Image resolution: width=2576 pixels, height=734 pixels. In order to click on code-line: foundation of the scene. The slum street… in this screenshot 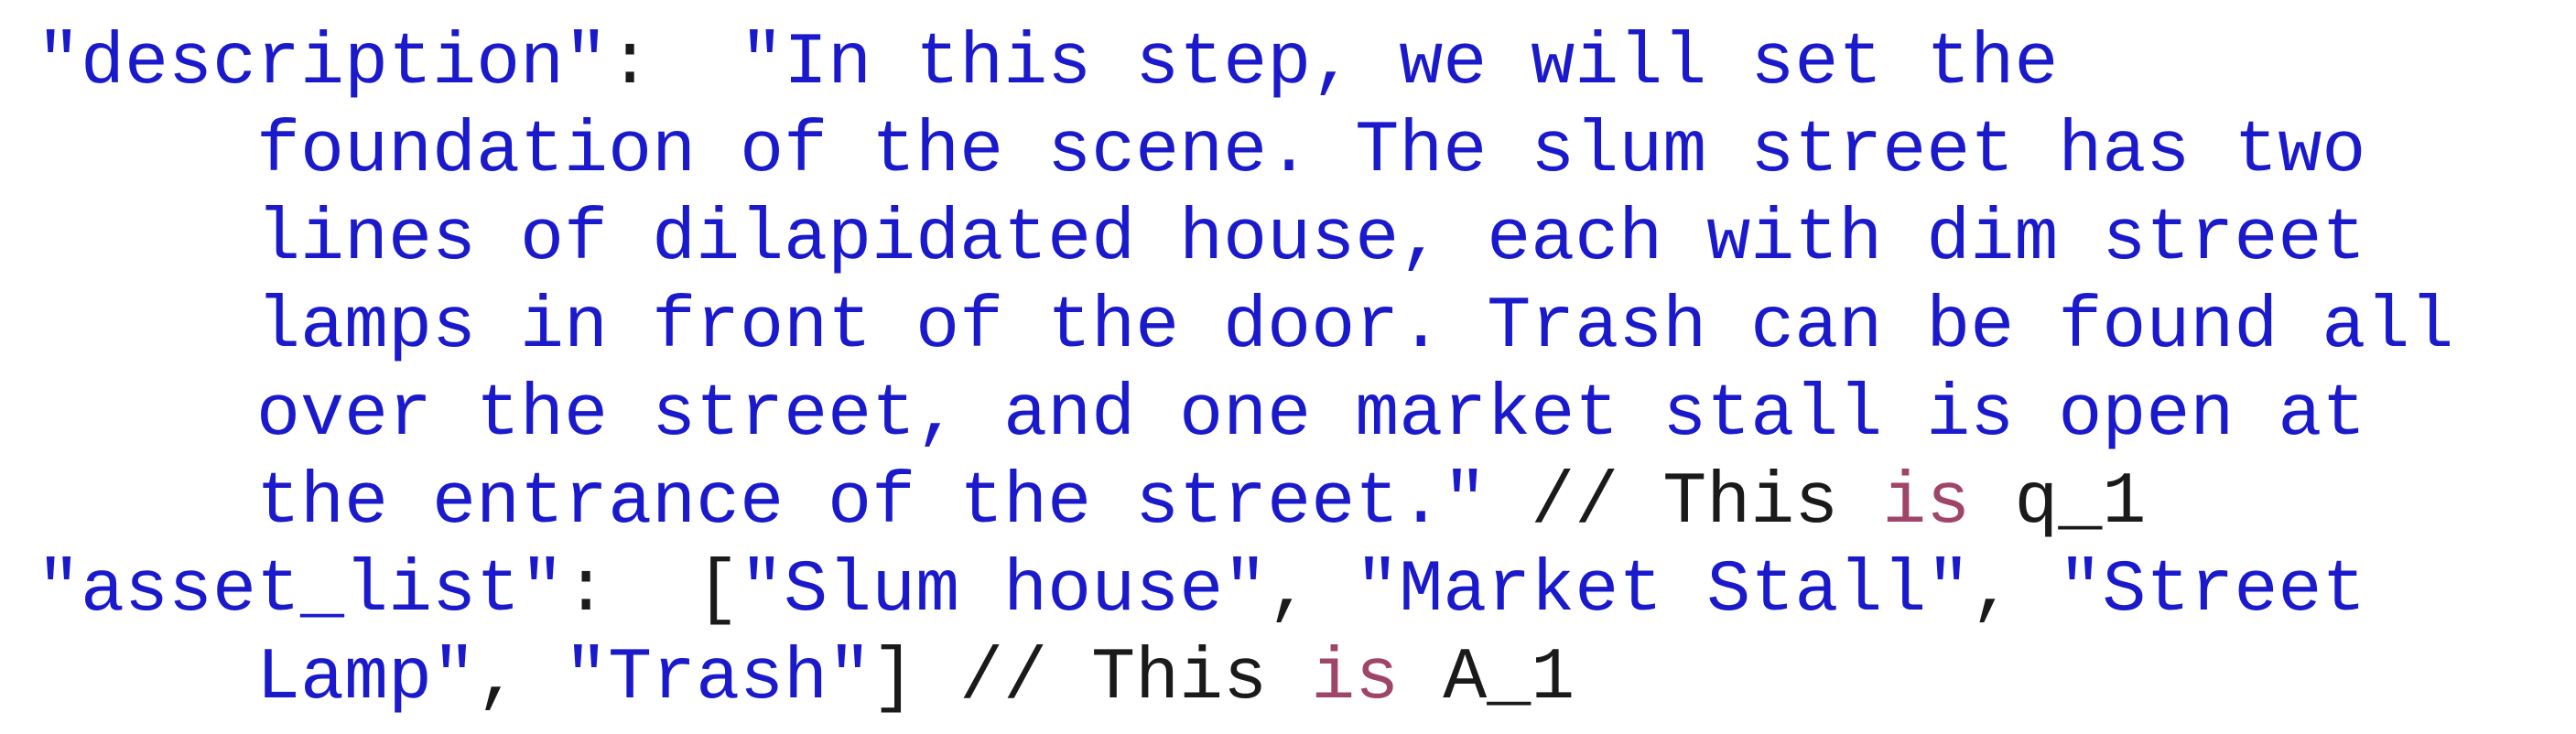, I will do `click(1245, 152)`.